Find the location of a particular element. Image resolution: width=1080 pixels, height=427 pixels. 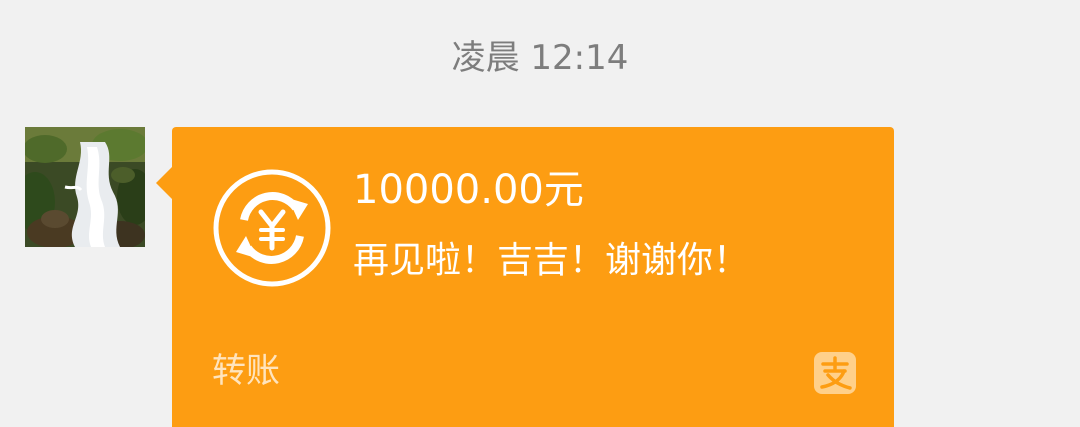

chat-timestamp: 凌晨 12:14 is located at coordinates (540, 58).